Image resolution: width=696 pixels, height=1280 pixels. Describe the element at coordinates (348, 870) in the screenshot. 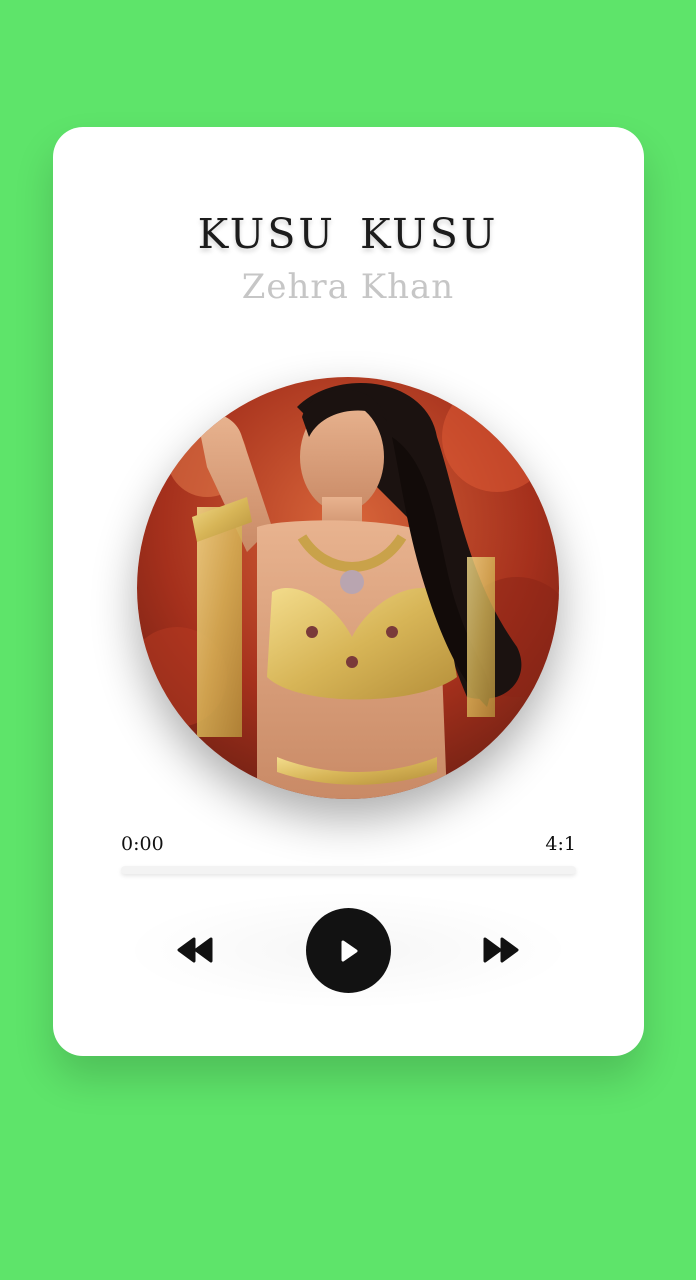

I see `progress-bar` at that location.